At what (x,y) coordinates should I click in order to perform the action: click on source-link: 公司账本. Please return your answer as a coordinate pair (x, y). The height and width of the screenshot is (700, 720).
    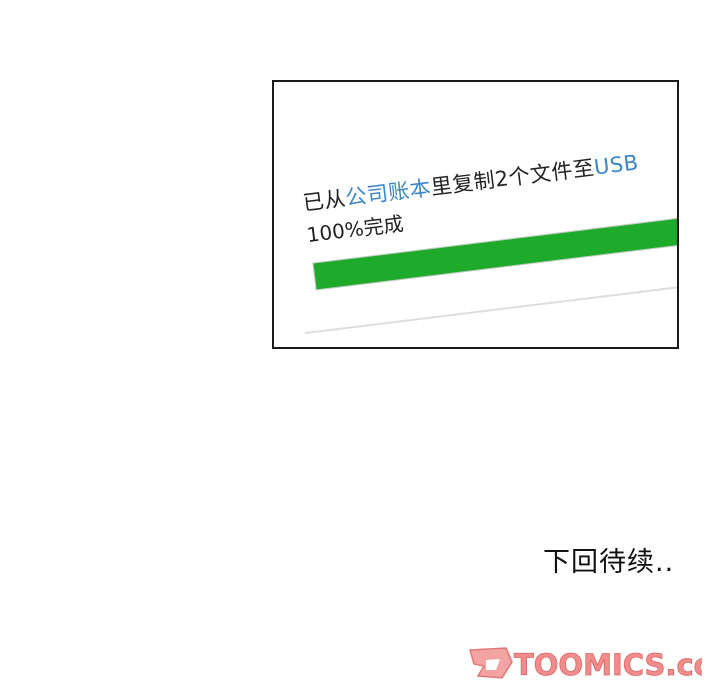
    Looking at the image, I should click on (388, 193).